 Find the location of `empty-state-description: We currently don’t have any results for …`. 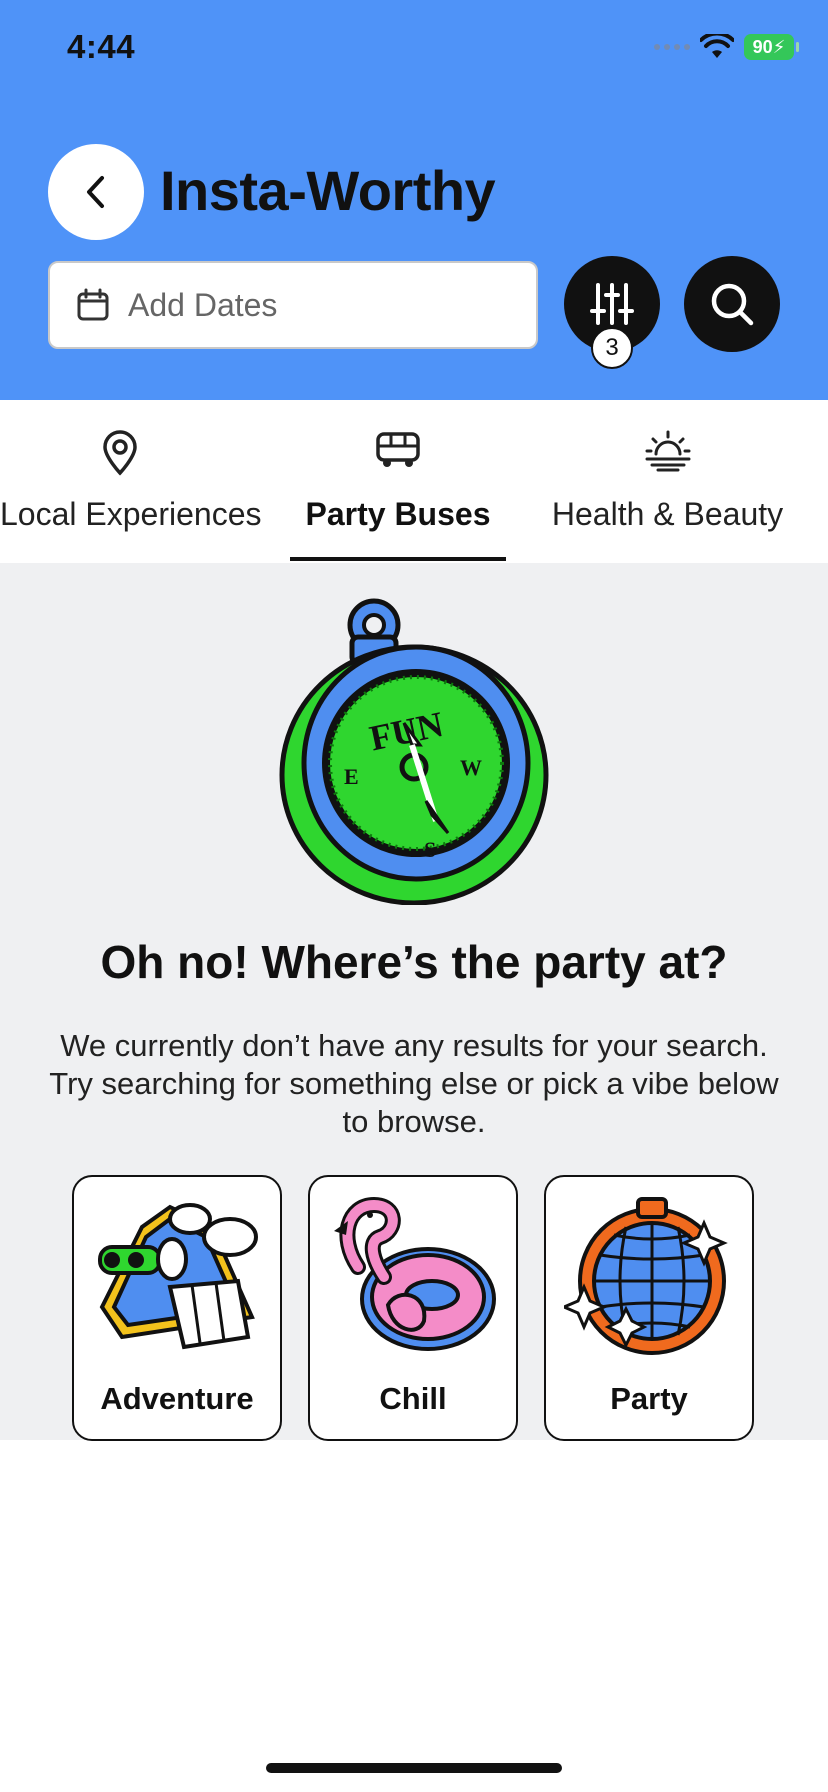

empty-state-description: We currently don’t have any results for … is located at coordinates (414, 1083).